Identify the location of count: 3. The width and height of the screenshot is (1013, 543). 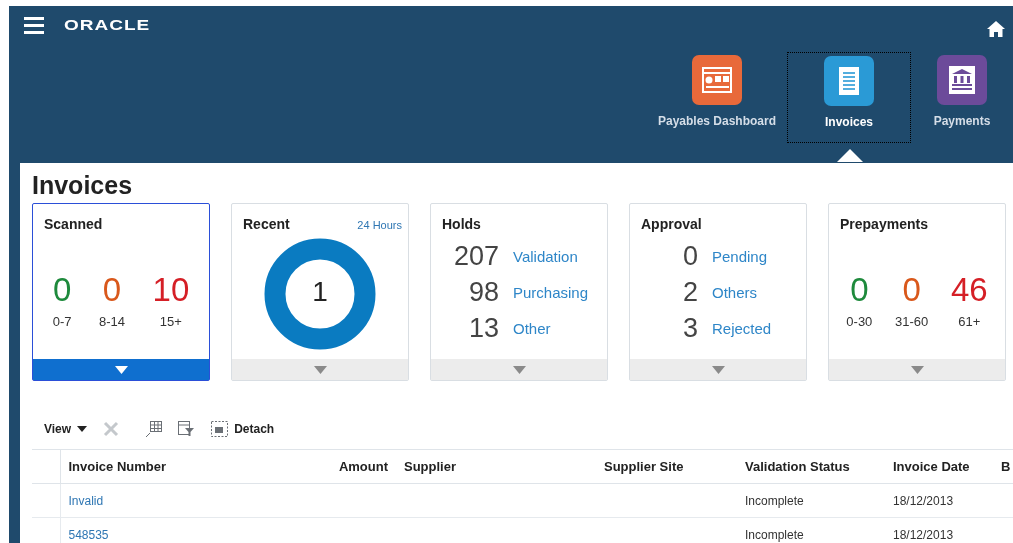
(689, 328).